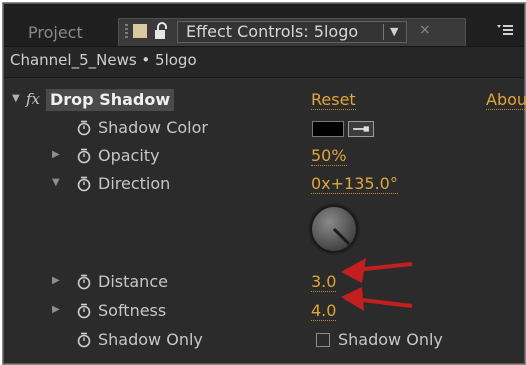 This screenshot has width=526, height=365. Describe the element at coordinates (133, 281) in the screenshot. I see `property-label: Distance` at that location.